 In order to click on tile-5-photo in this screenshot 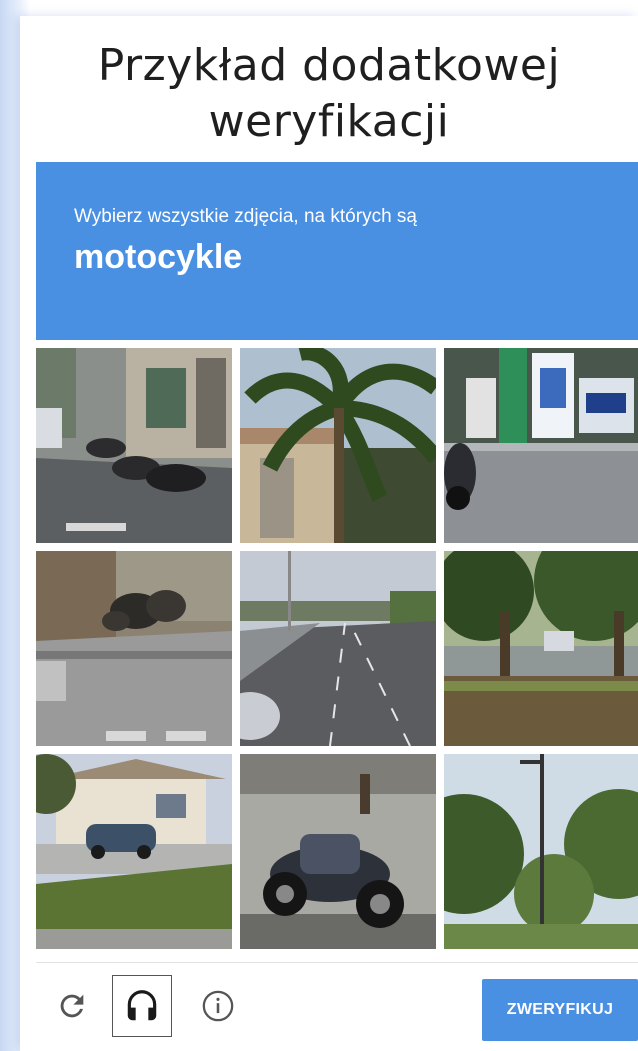, I will do `click(338, 648)`.